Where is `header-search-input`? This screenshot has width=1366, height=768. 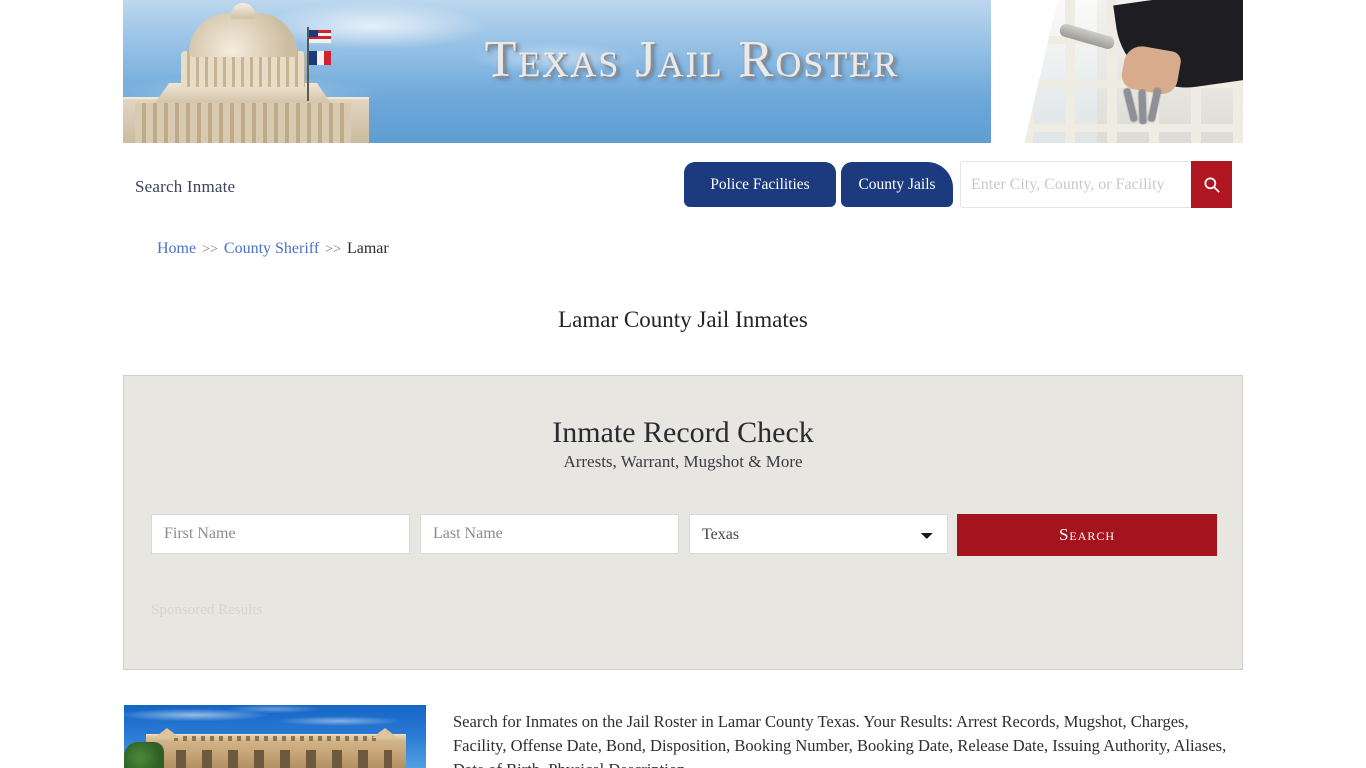 header-search-input is located at coordinates (1076, 184).